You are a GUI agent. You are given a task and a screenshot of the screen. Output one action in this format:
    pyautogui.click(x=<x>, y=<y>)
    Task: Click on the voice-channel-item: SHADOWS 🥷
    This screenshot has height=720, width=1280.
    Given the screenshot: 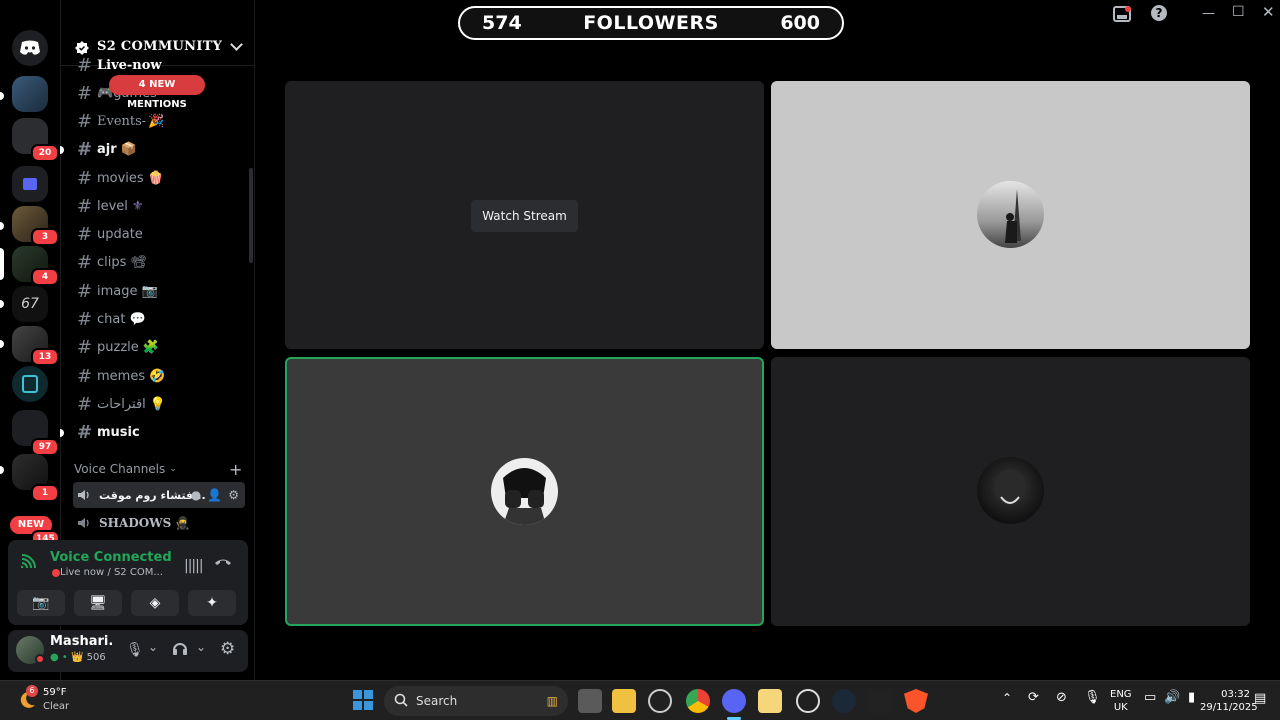 What is the action you would take?
    pyautogui.click(x=159, y=523)
    